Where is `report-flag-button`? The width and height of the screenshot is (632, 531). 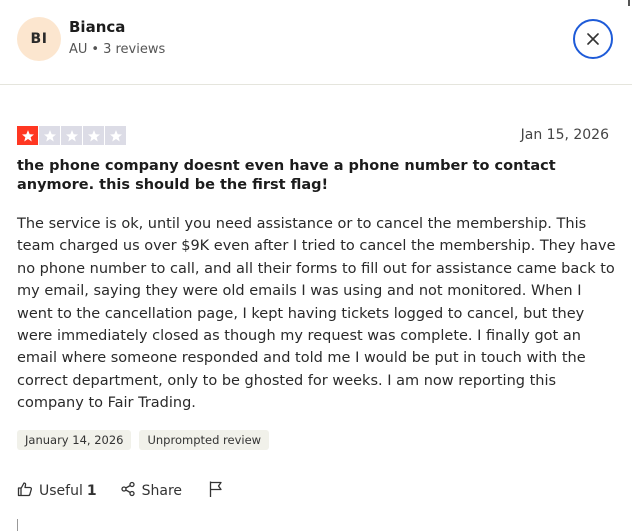
report-flag-button is located at coordinates (216, 491).